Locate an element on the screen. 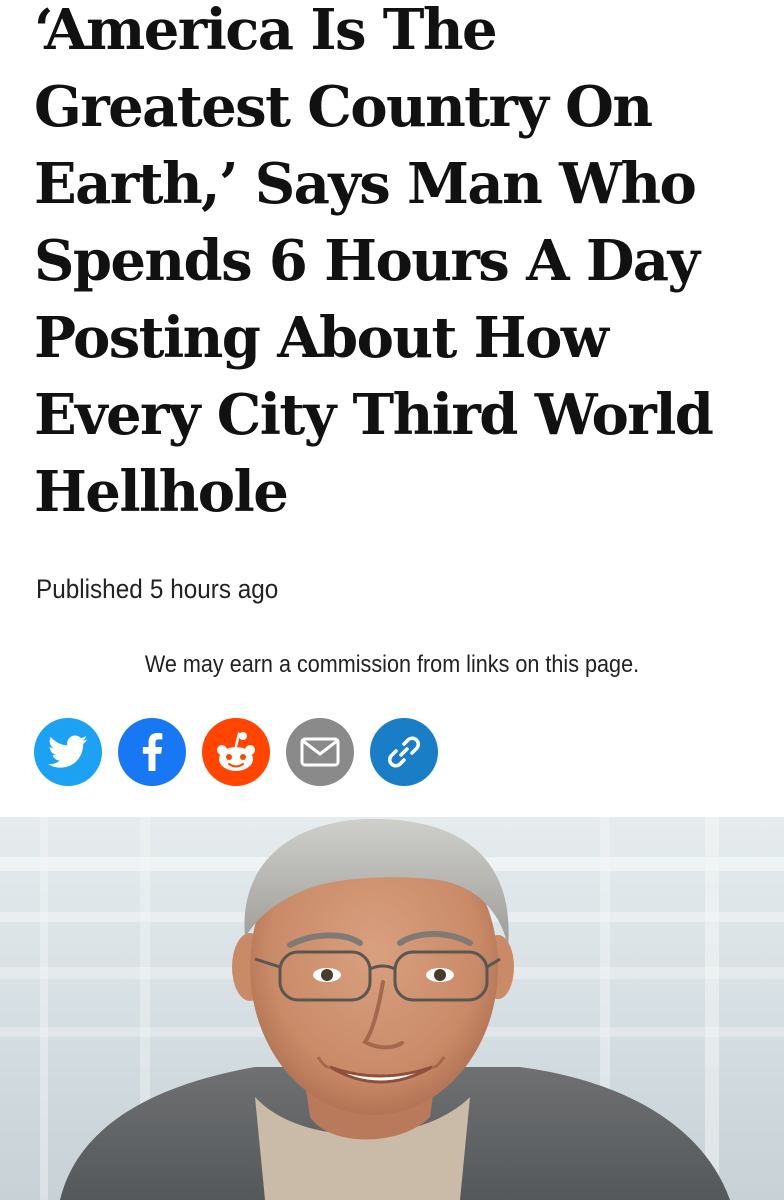  facebook-share-button is located at coordinates (152, 752).